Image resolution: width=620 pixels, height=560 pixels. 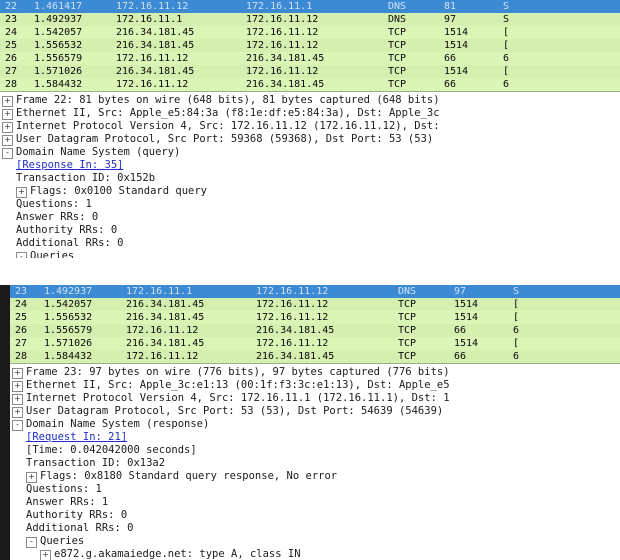 What do you see at coordinates (315, 437) in the screenshot?
I see `detail-row: [Request In: 21]` at bounding box center [315, 437].